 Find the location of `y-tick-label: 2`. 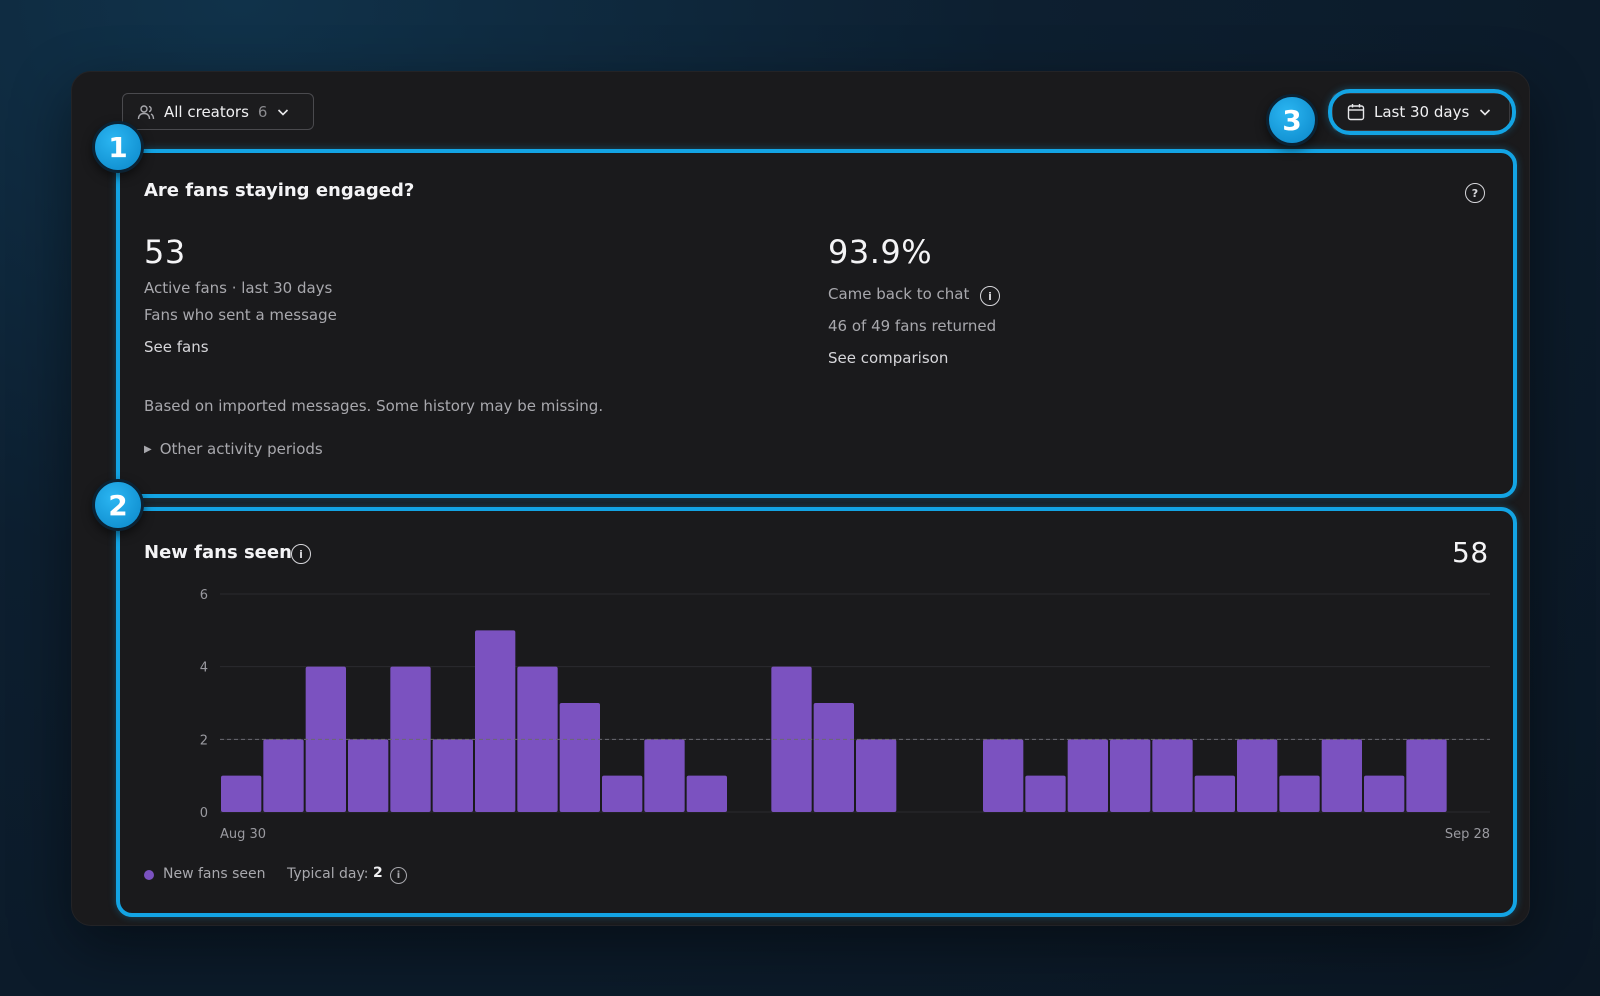

y-tick-label: 2 is located at coordinates (204, 740).